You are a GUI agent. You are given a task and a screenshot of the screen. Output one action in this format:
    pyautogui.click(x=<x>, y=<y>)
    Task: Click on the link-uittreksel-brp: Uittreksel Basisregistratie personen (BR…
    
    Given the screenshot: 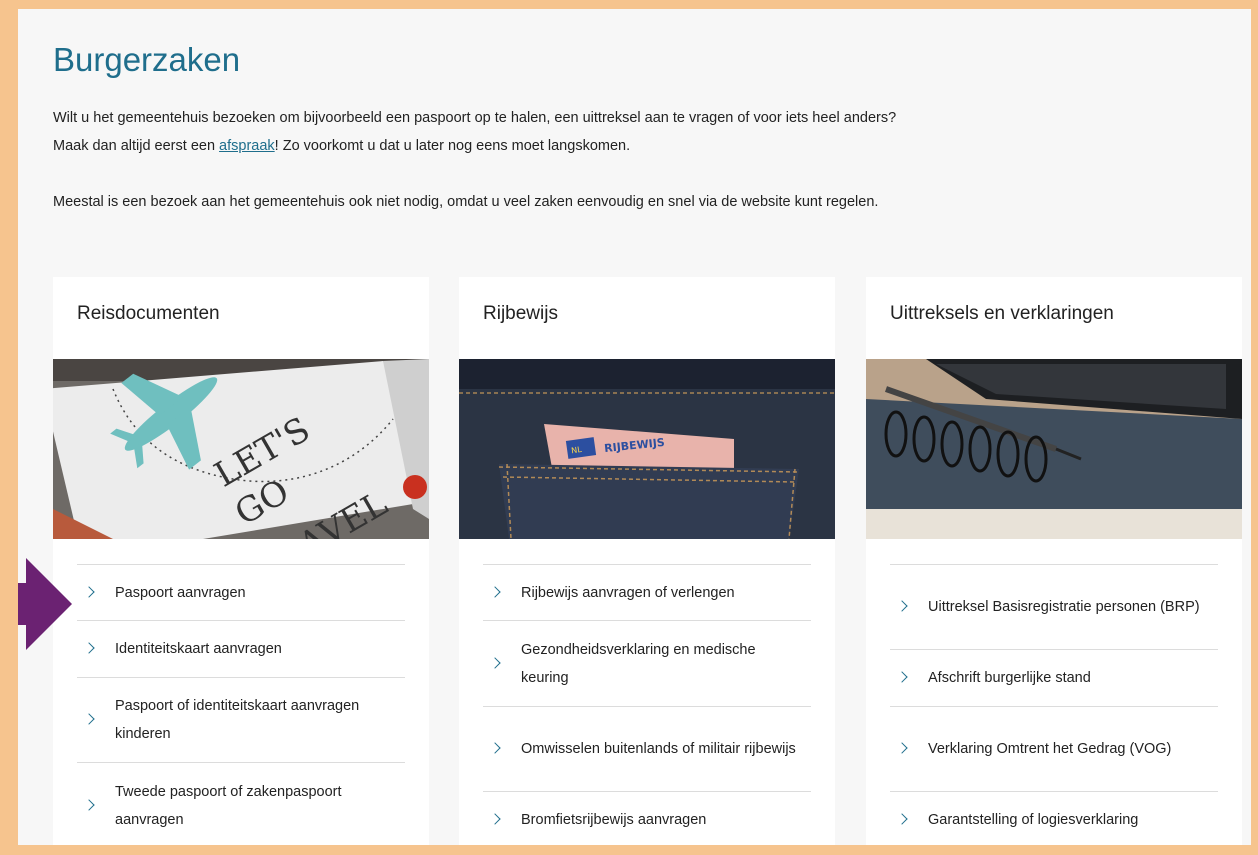 What is the action you would take?
    pyautogui.click(x=1054, y=607)
    